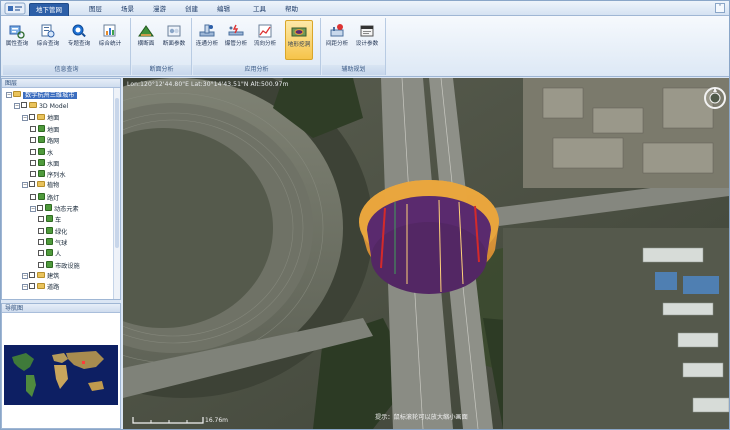 Image resolution: width=730 pixels, height=430 pixels. I want to click on tab-edit: 编辑, so click(223, 9).